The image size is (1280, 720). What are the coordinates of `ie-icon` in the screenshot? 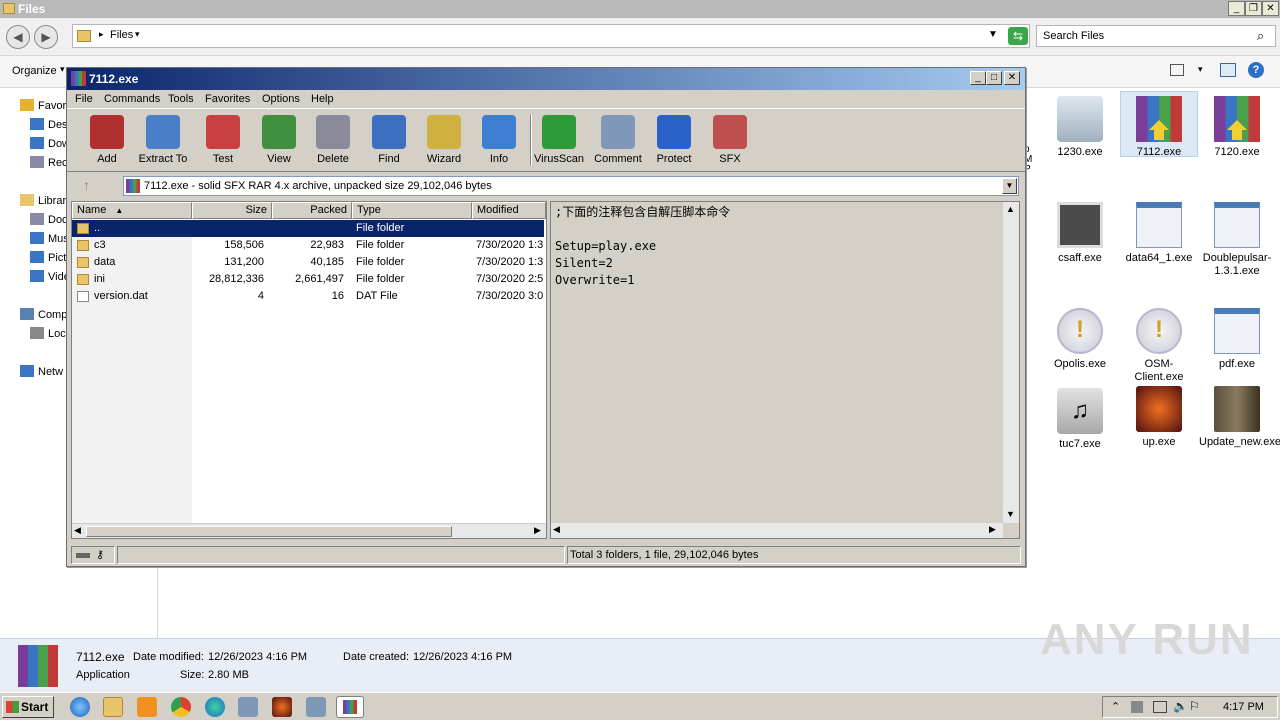 It's located at (80, 707).